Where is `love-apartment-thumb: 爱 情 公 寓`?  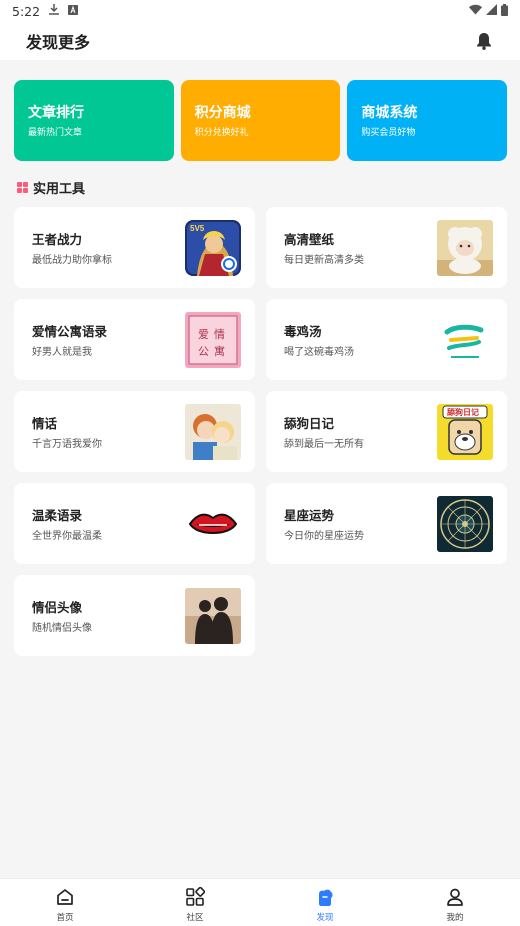 love-apartment-thumb: 爱 情 公 寓 is located at coordinates (213, 340).